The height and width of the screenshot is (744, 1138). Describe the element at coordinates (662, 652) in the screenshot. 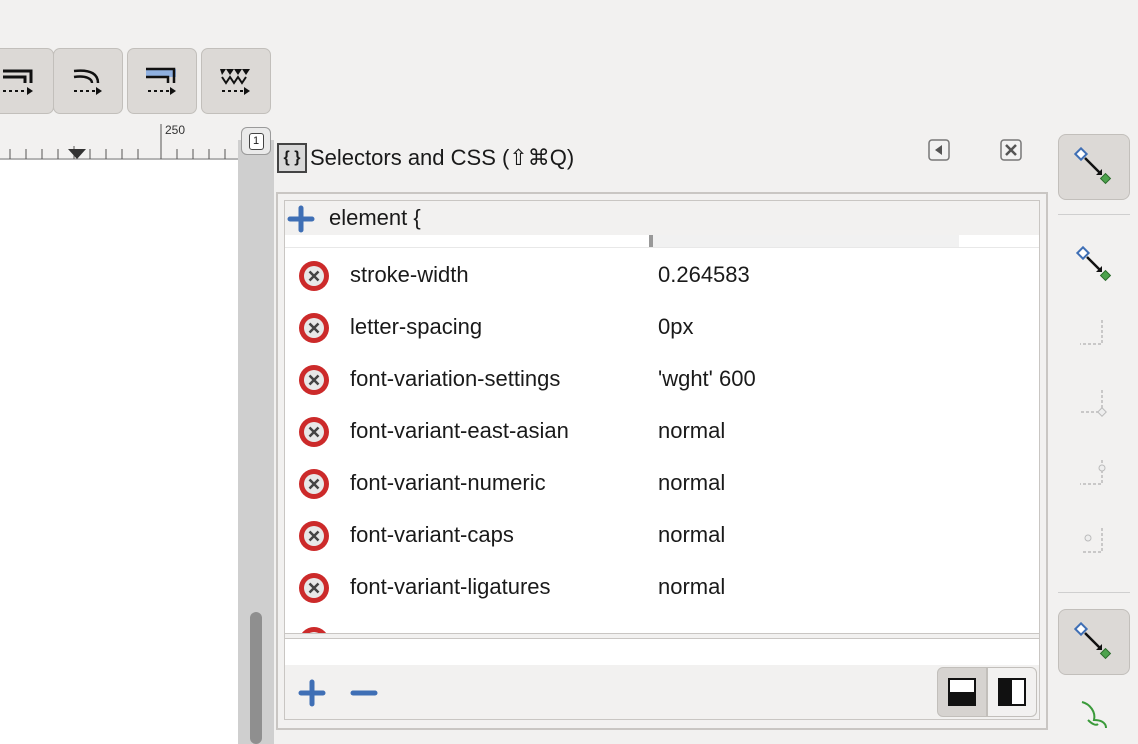

I see `empty-row` at that location.